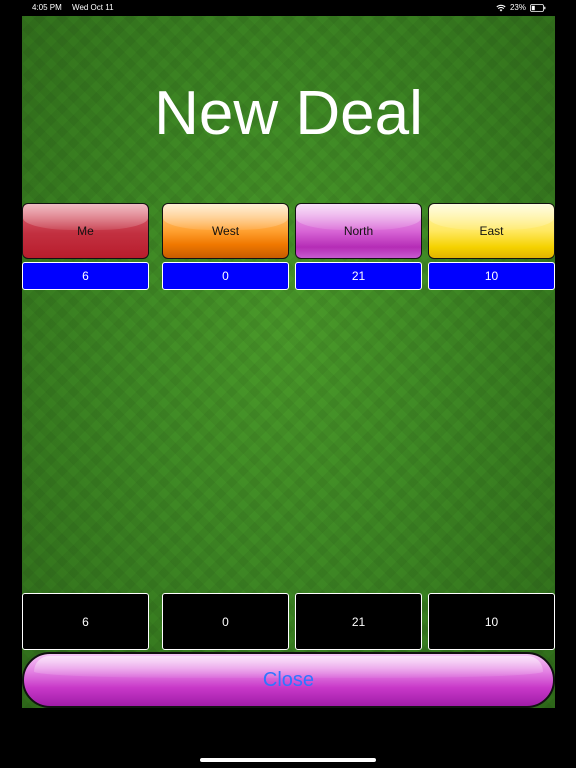 This screenshot has height=768, width=576. I want to click on status-date: Wed Oct 11, so click(93, 7).